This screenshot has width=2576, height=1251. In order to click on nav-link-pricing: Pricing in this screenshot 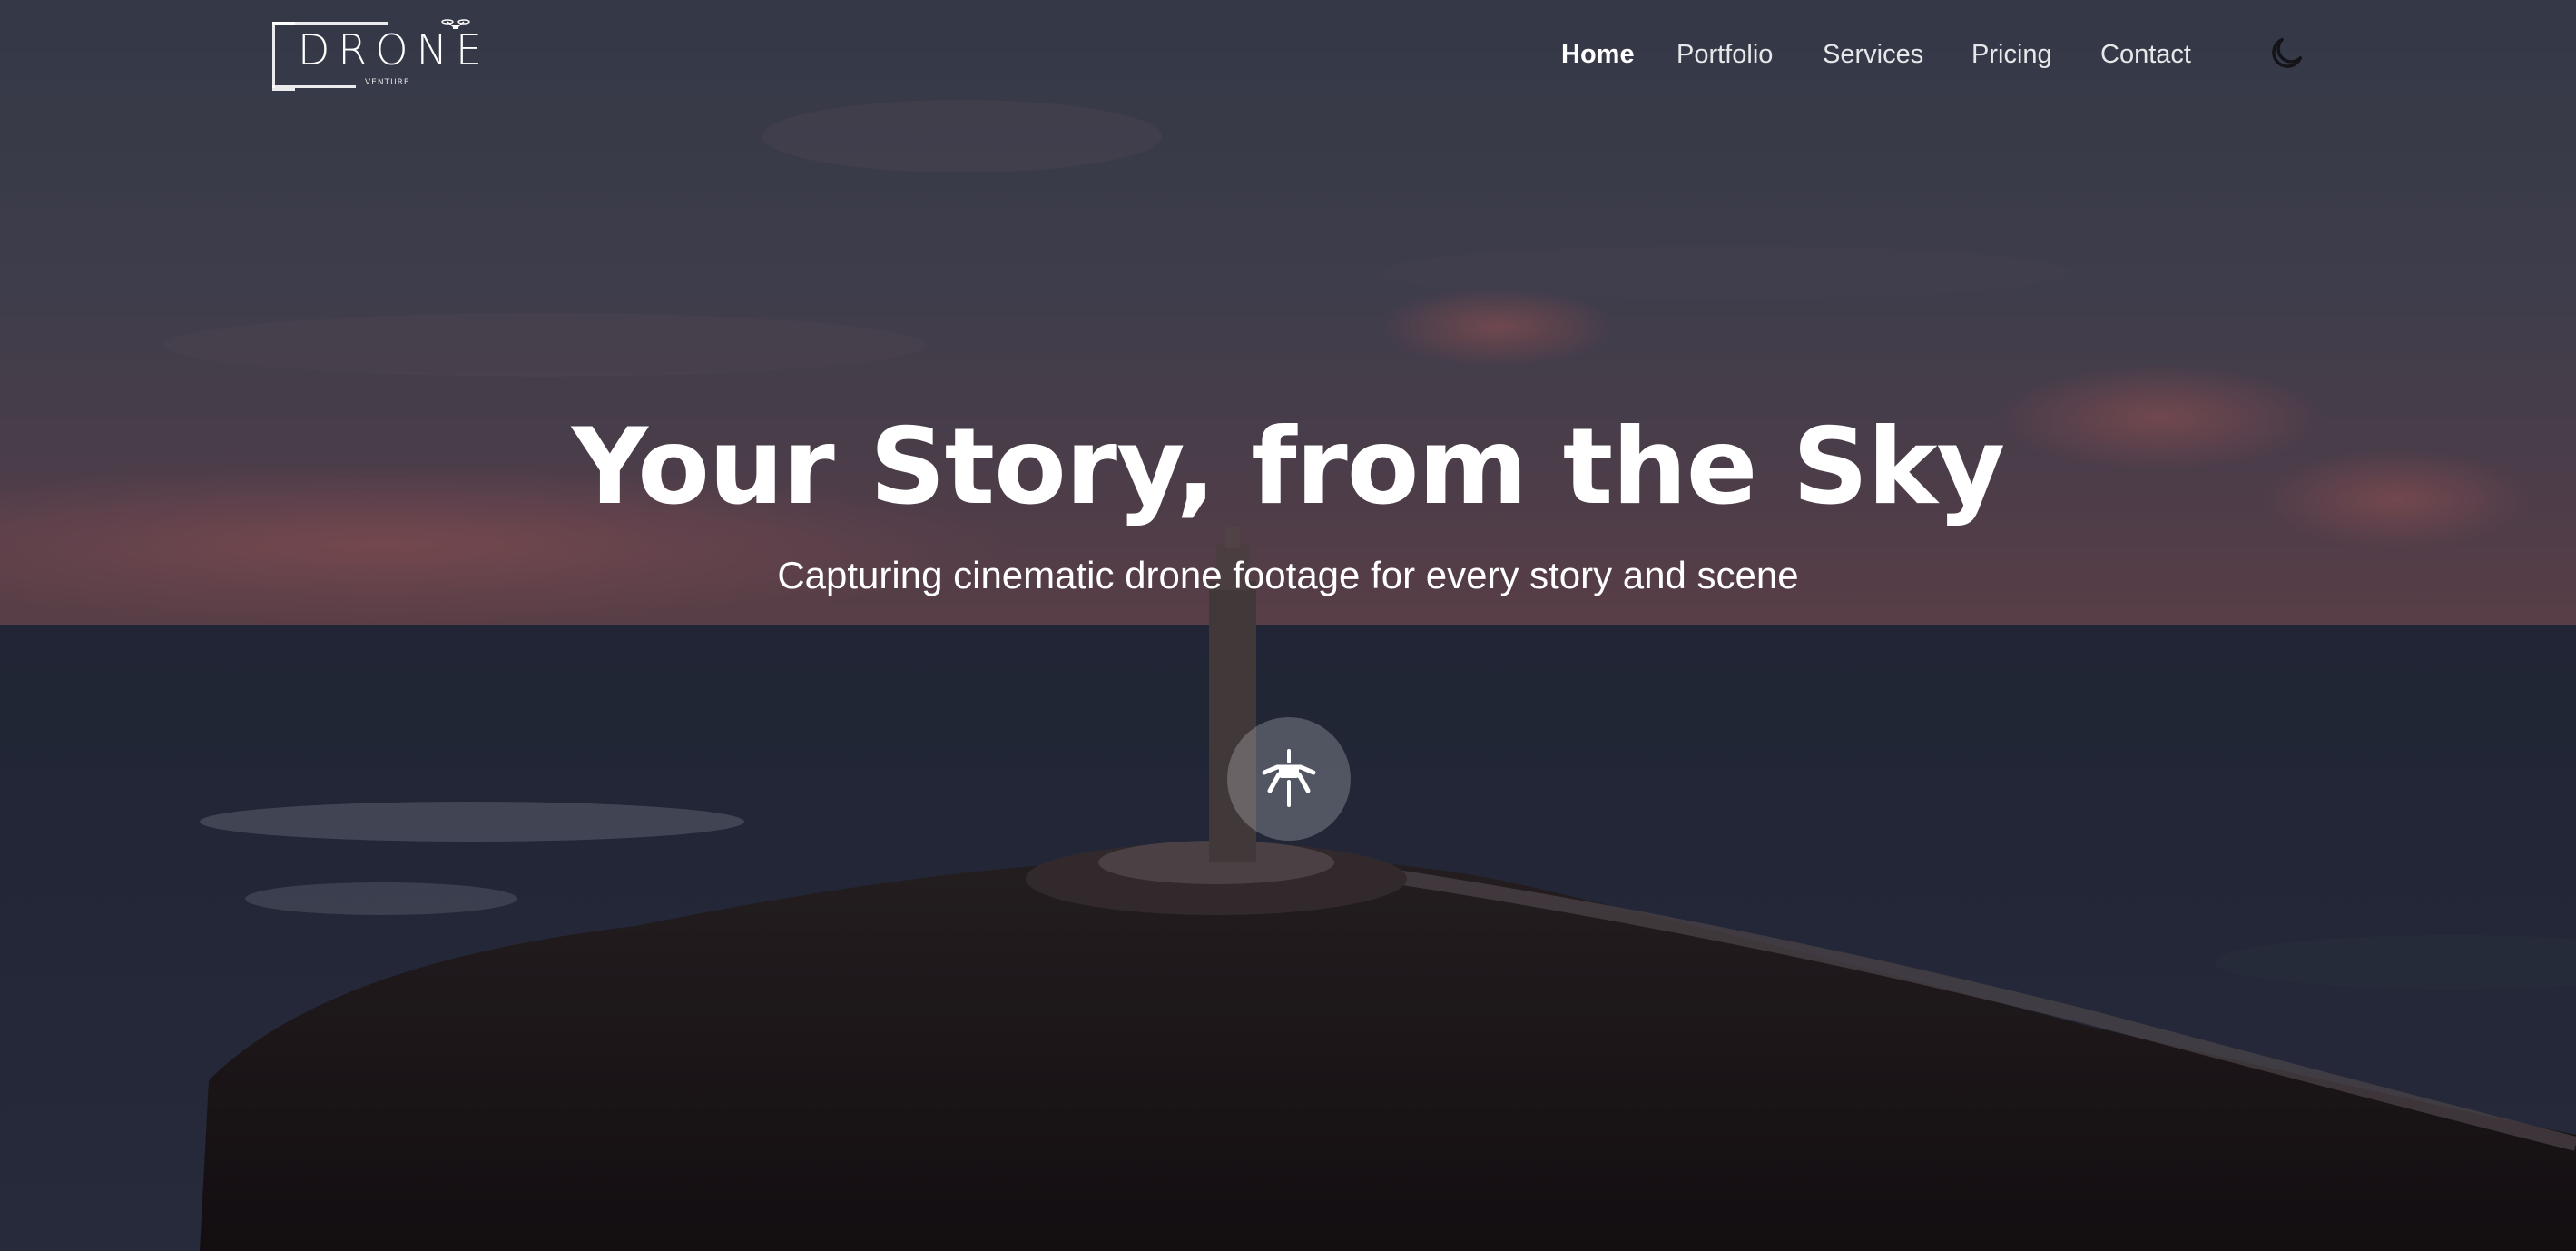, I will do `click(2011, 54)`.